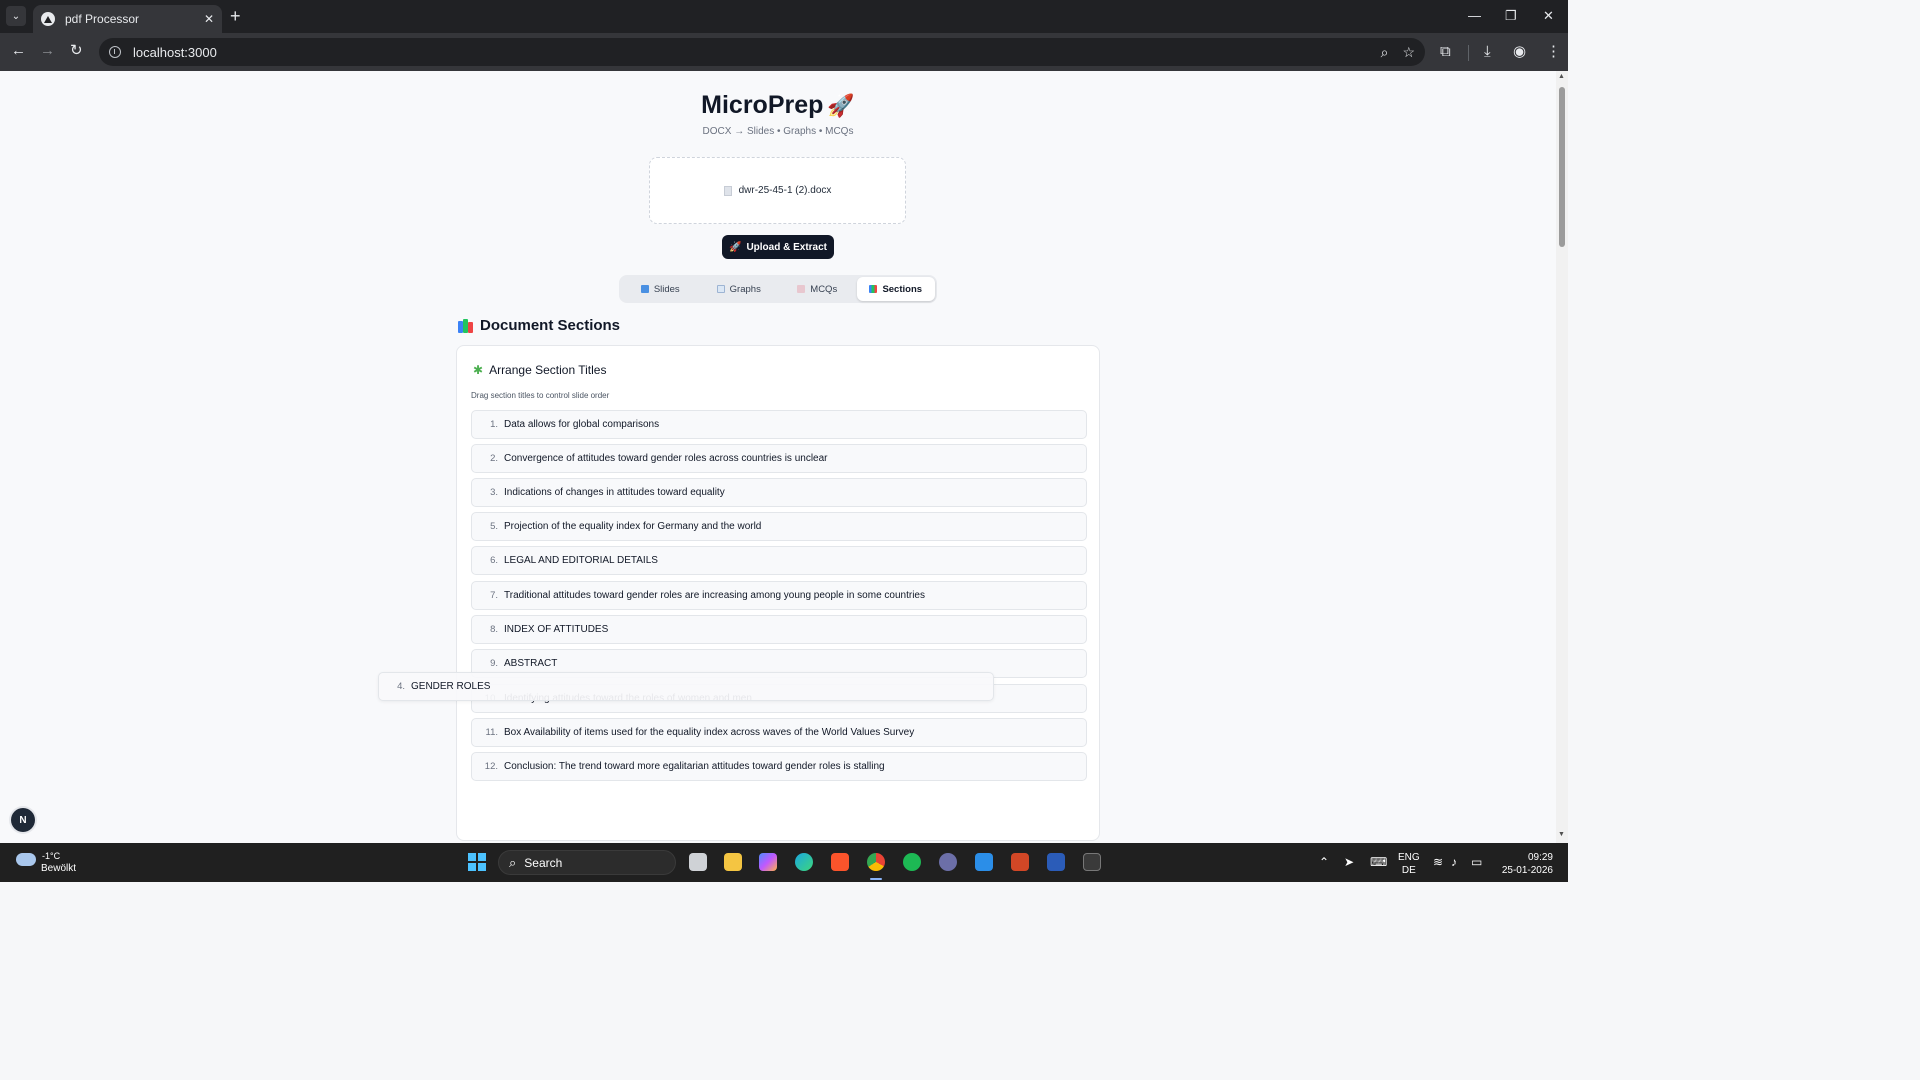  Describe the element at coordinates (1511, 16) in the screenshot. I see `restore-icon: ❐` at that location.